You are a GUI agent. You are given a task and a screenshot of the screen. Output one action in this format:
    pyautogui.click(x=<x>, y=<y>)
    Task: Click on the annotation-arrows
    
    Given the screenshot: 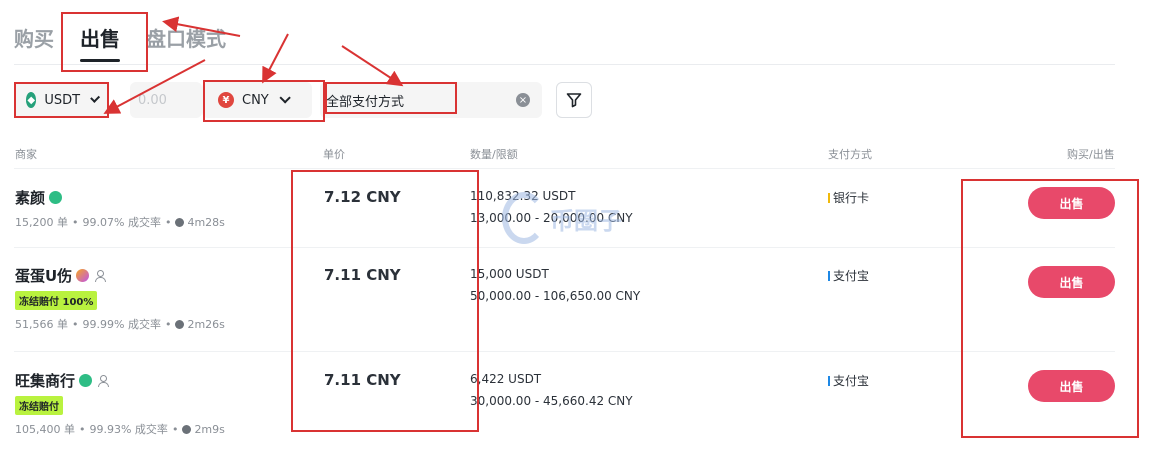 What is the action you would take?
    pyautogui.click(x=253, y=65)
    